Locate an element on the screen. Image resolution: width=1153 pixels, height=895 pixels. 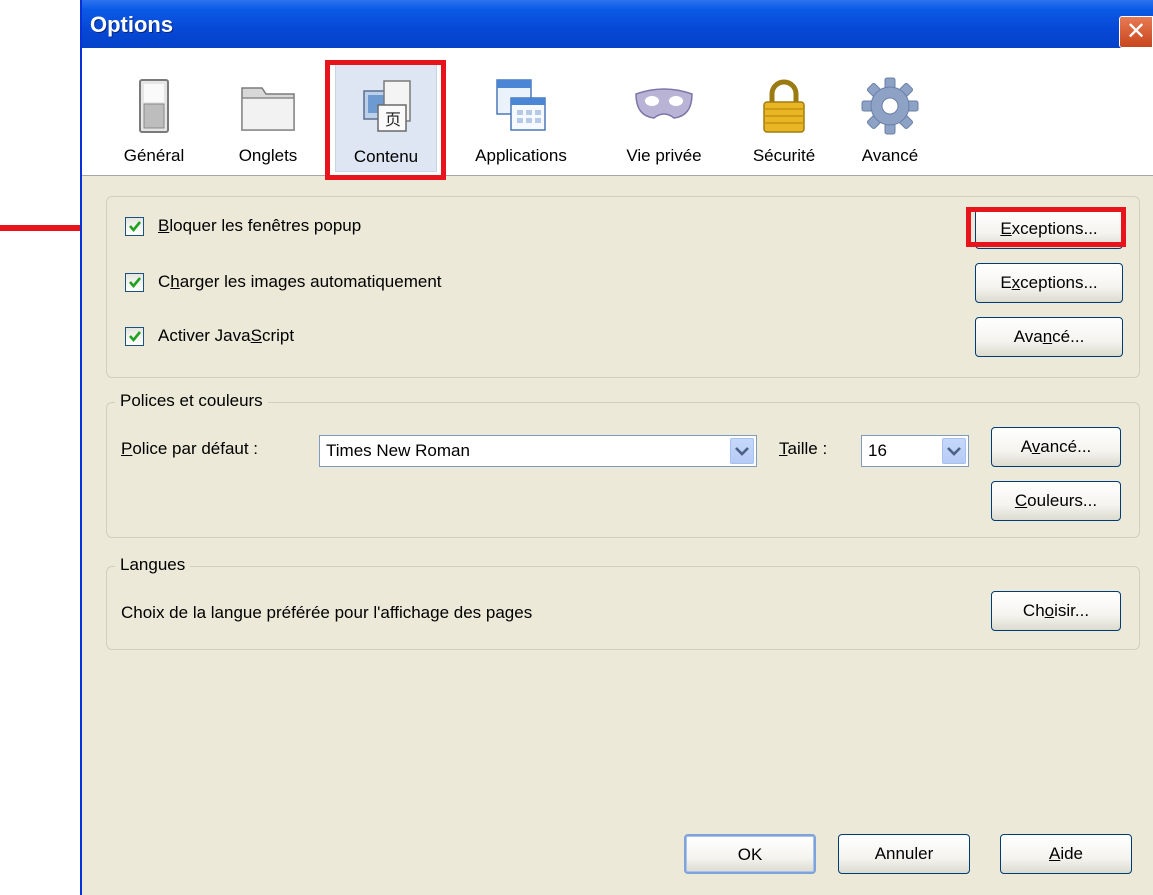
tab-applications: Applications is located at coordinates (521, 116).